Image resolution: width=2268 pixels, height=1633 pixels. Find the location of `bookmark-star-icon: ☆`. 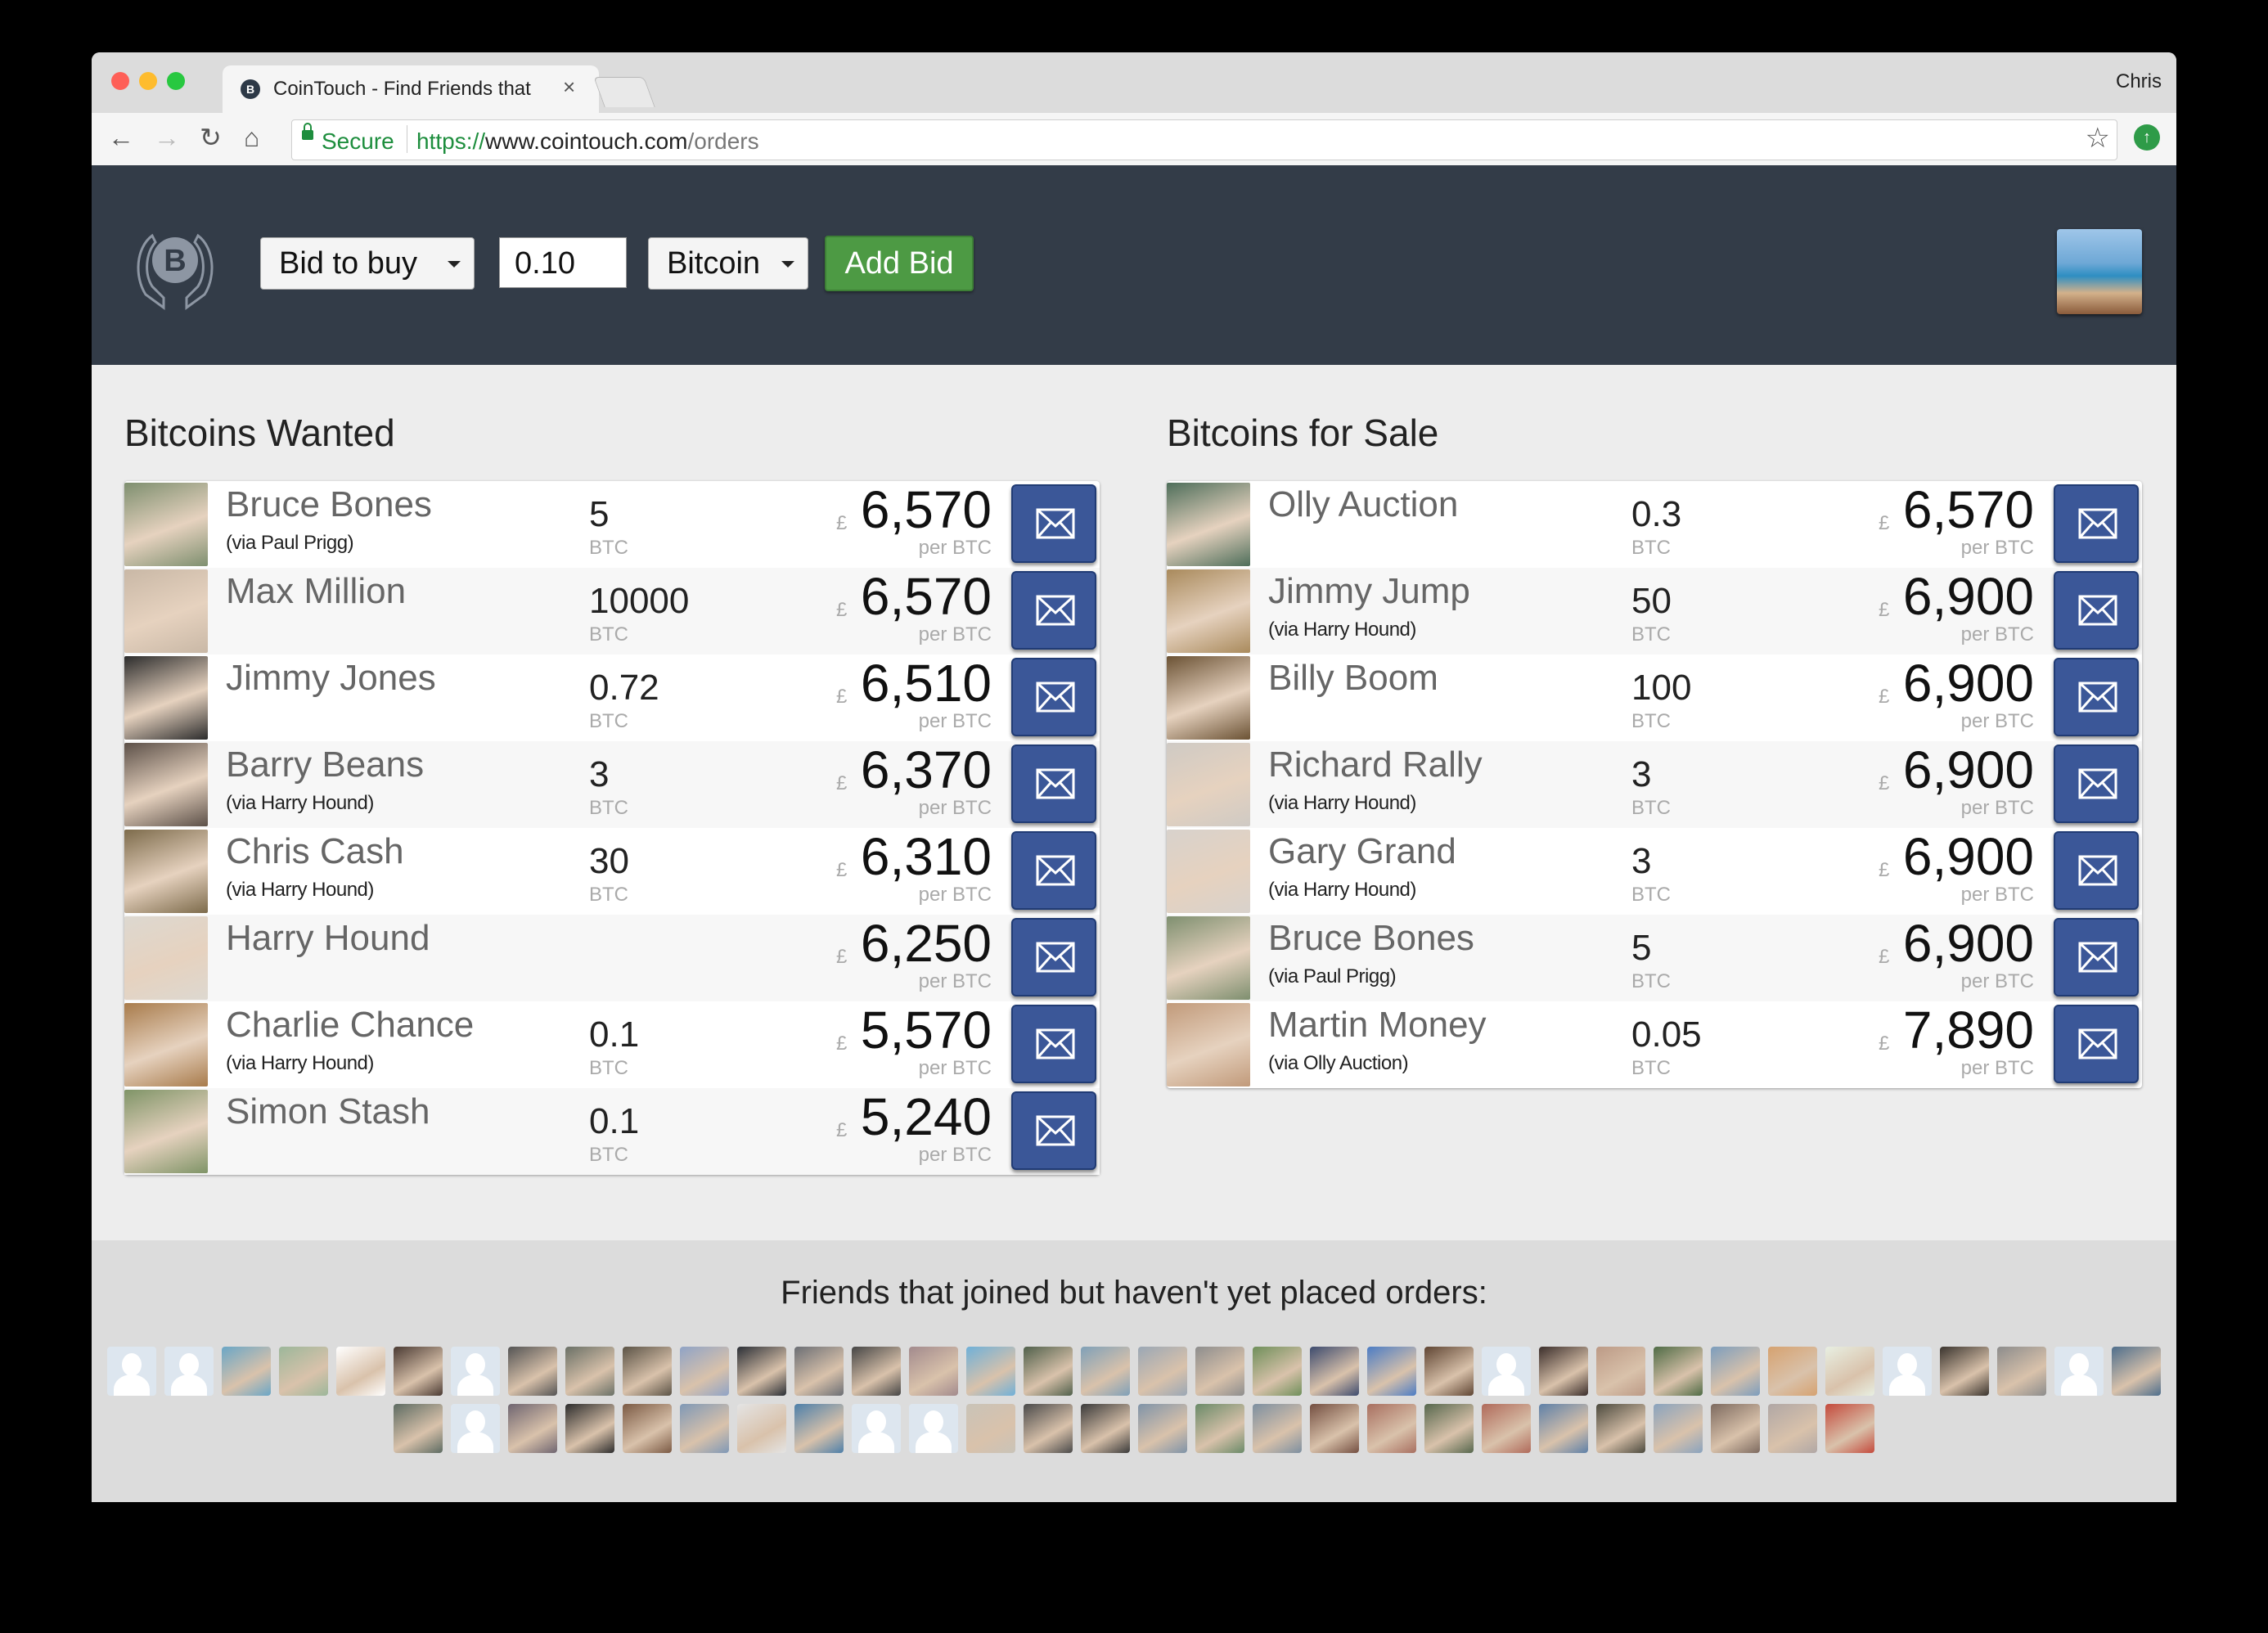

bookmark-star-icon: ☆ is located at coordinates (2098, 138).